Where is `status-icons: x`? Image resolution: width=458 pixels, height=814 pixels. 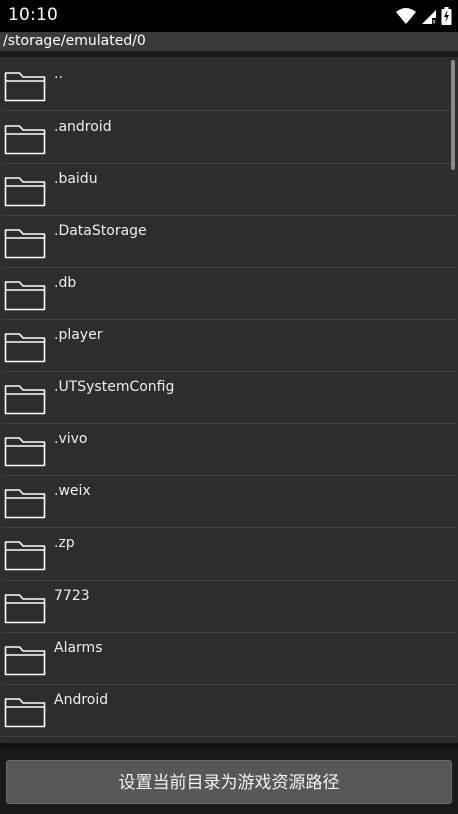 status-icons: x is located at coordinates (423, 16).